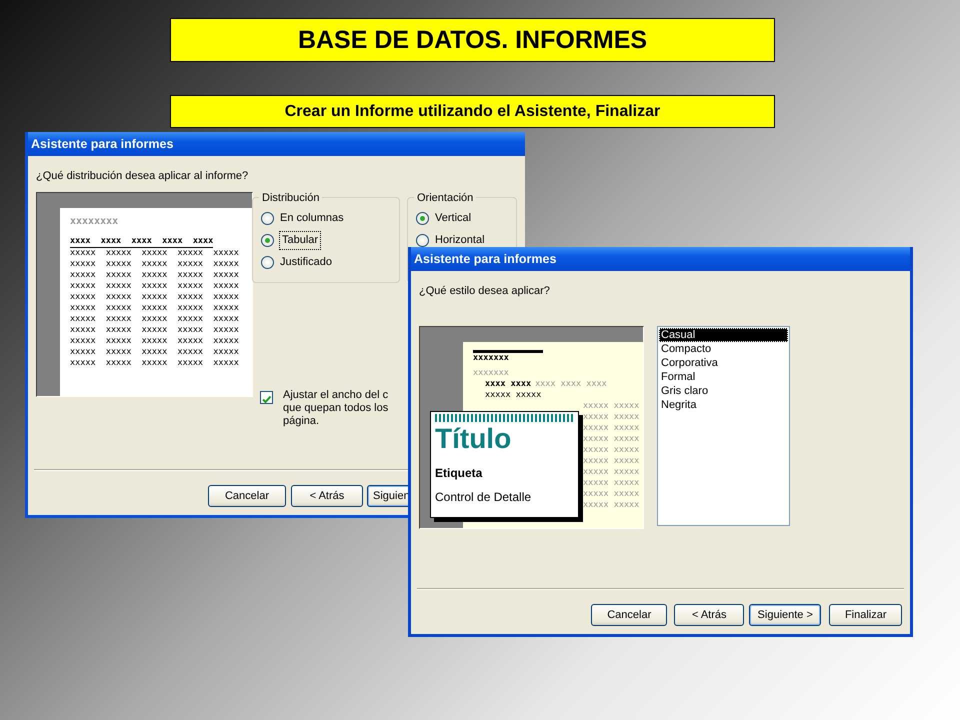  I want to click on slide-subtitle: Crear un Informe utilizando el Asistente, Finalizar, so click(472, 111).